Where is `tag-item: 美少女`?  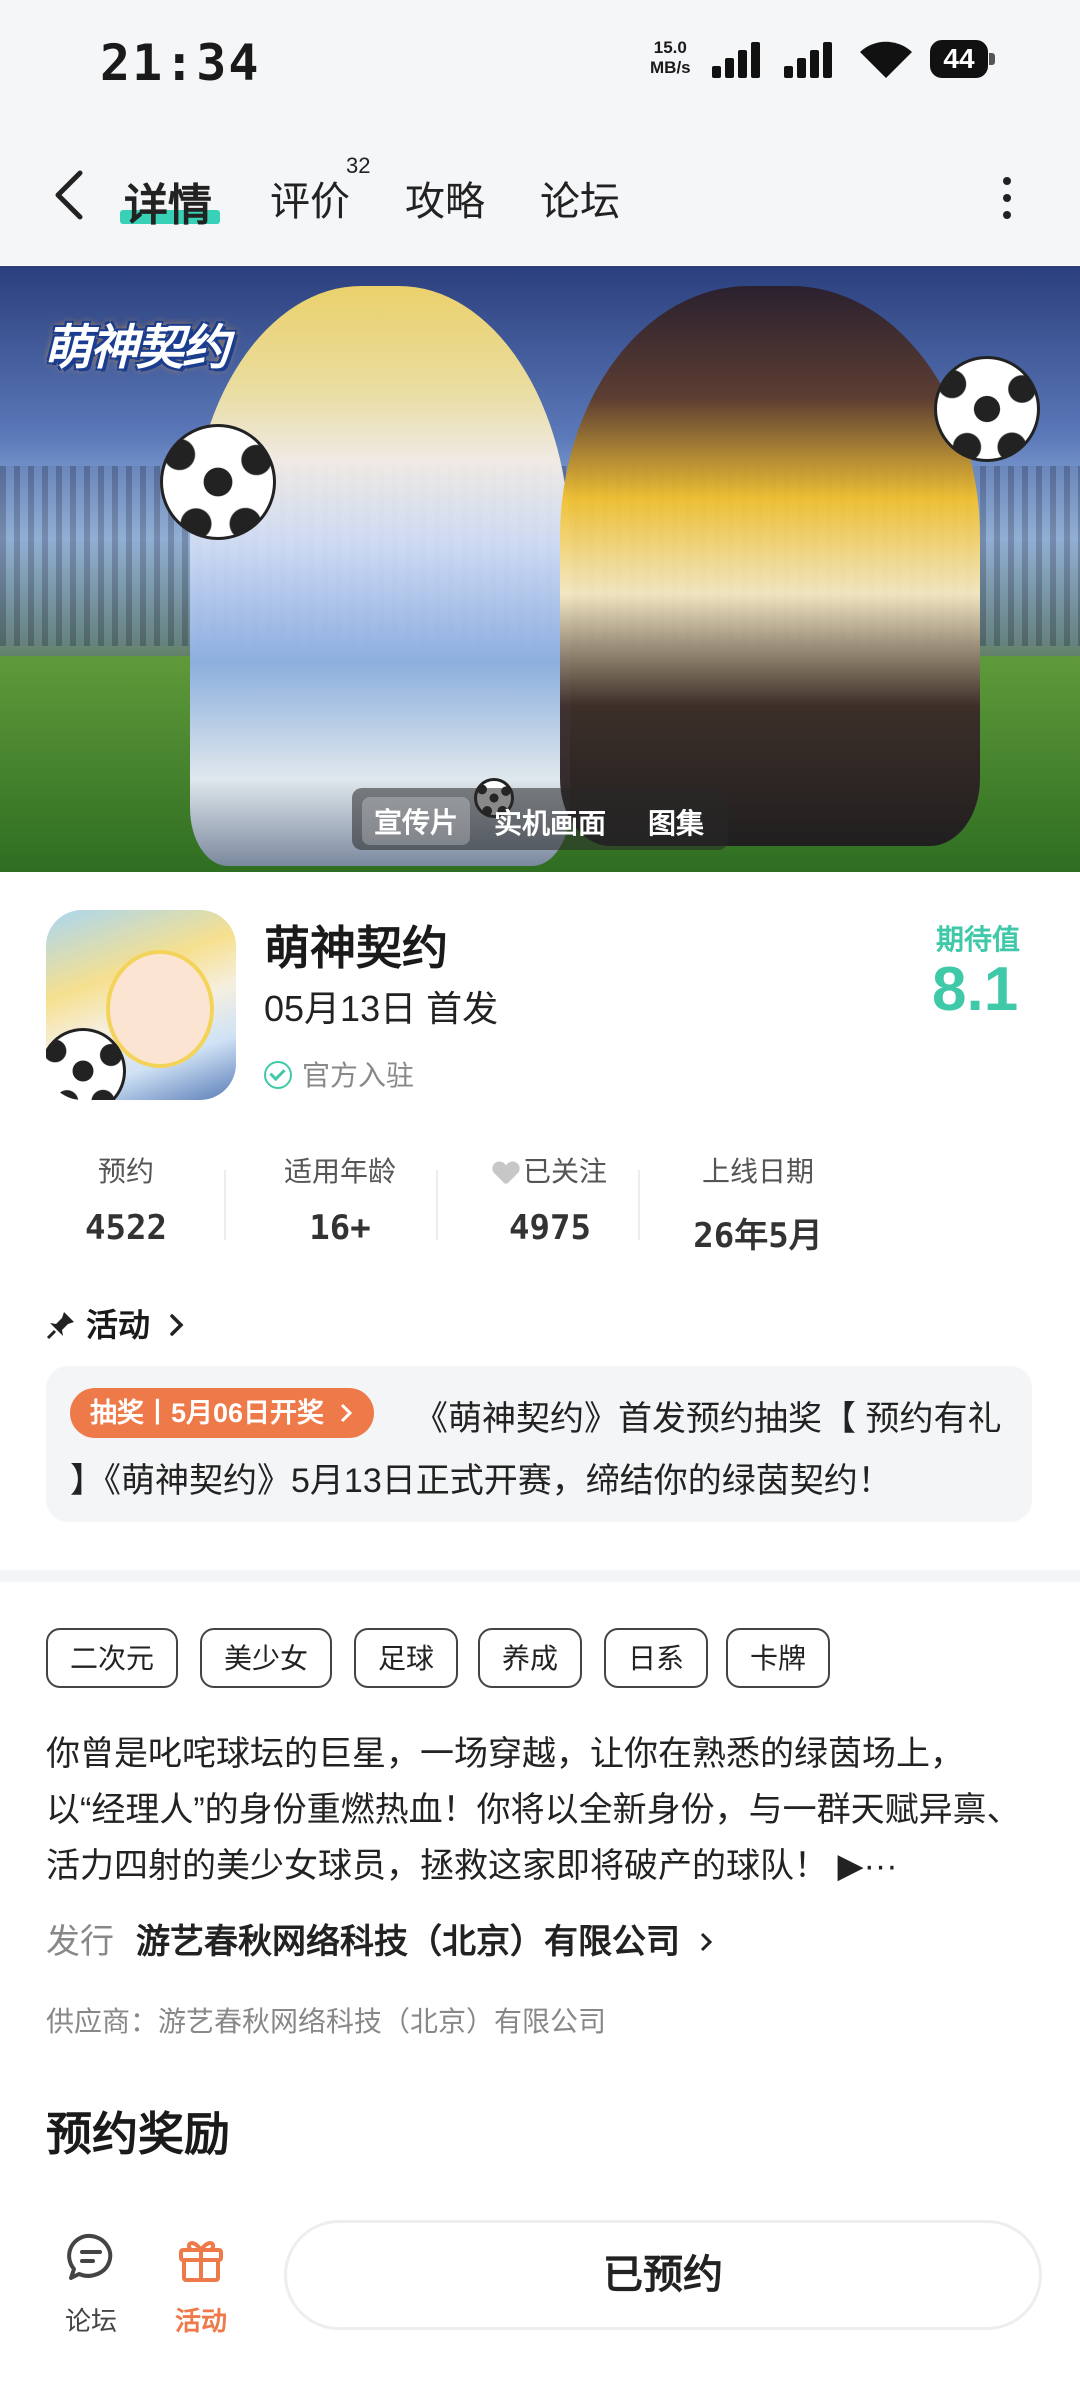
tag-item: 美少女 is located at coordinates (266, 1658).